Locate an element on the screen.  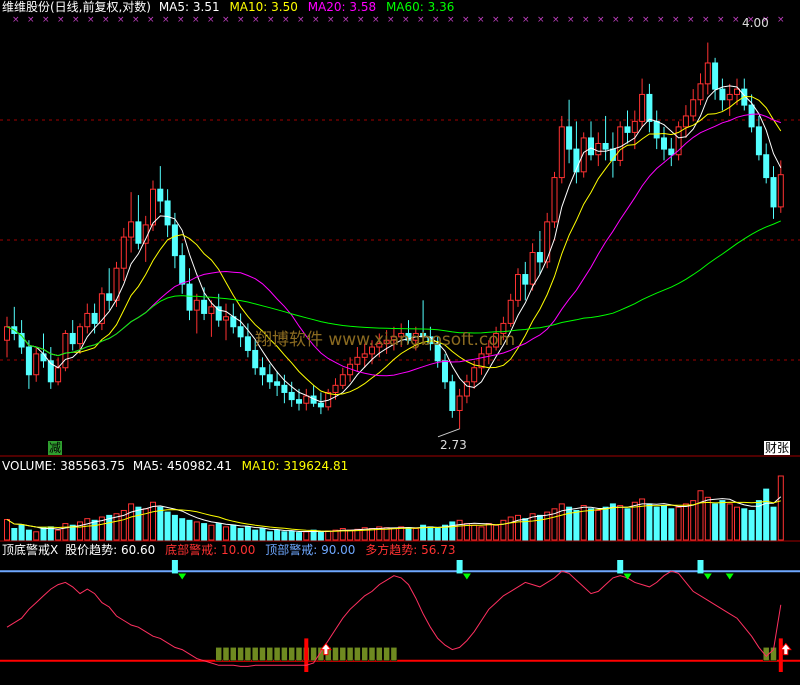
bottom-warn-value: 10.00 is located at coordinates (238, 550).